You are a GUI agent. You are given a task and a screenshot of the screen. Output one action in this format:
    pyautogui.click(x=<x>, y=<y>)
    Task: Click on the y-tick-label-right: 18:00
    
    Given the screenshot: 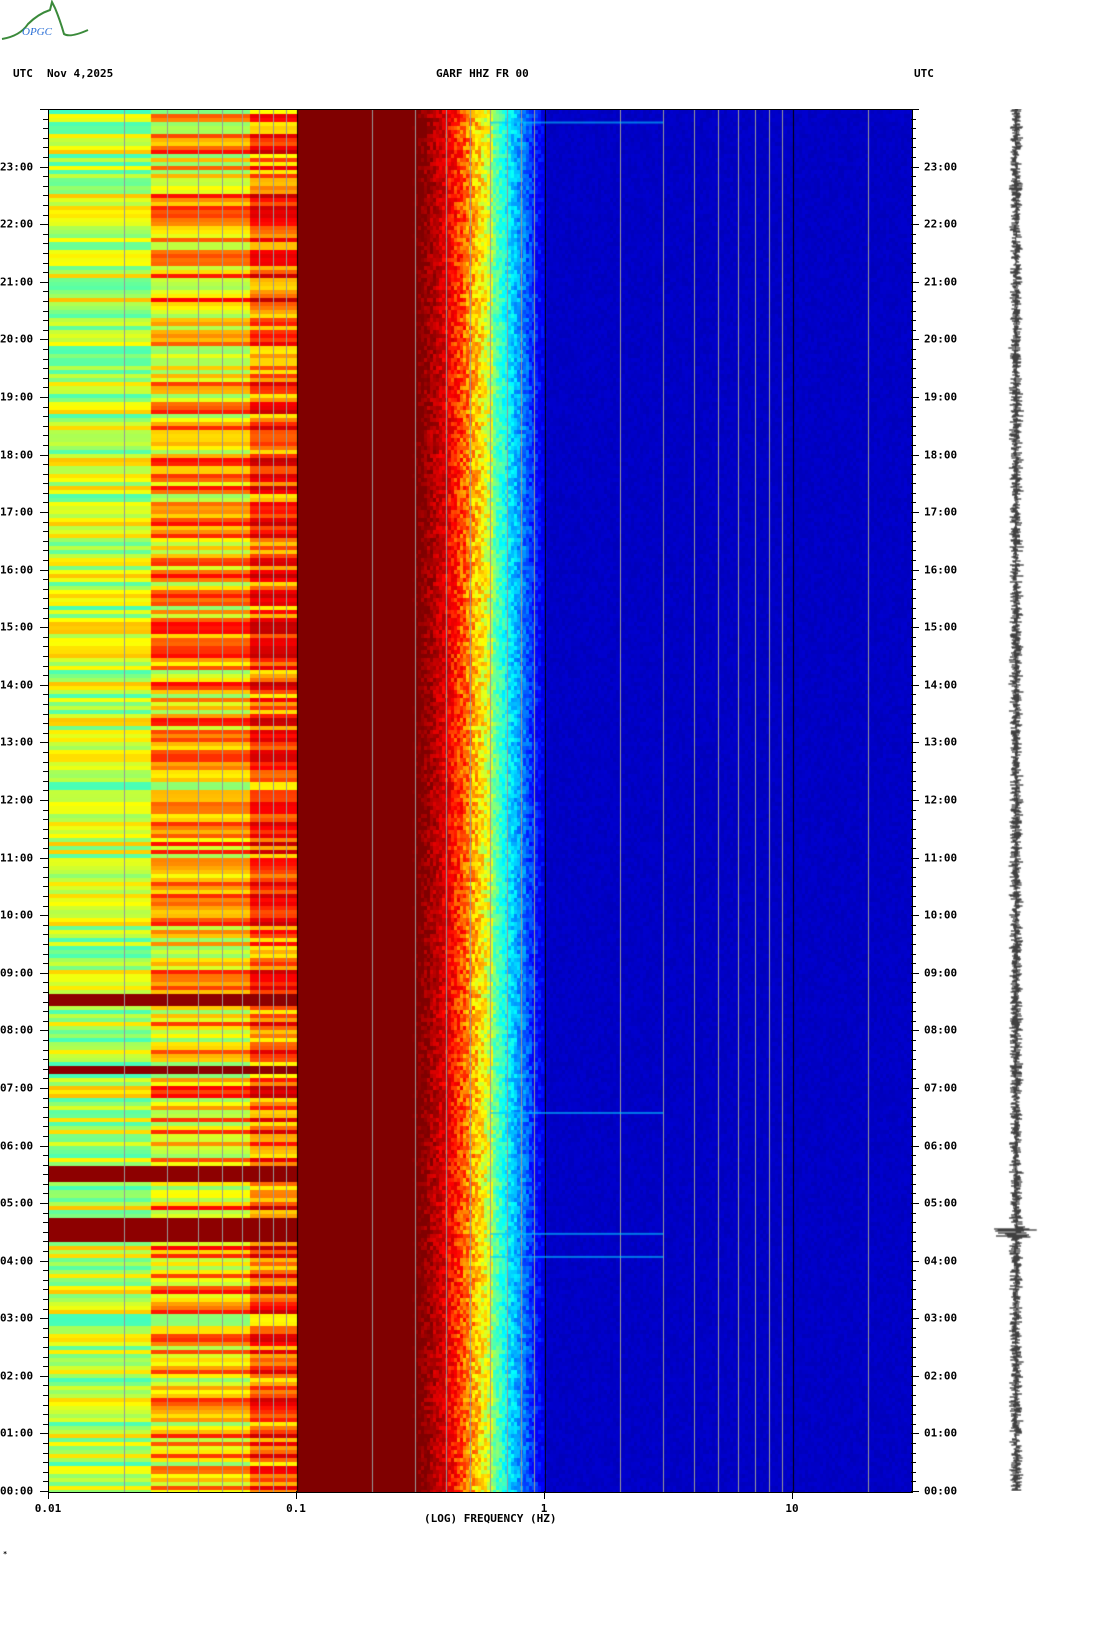 What is the action you would take?
    pyautogui.click(x=941, y=454)
    